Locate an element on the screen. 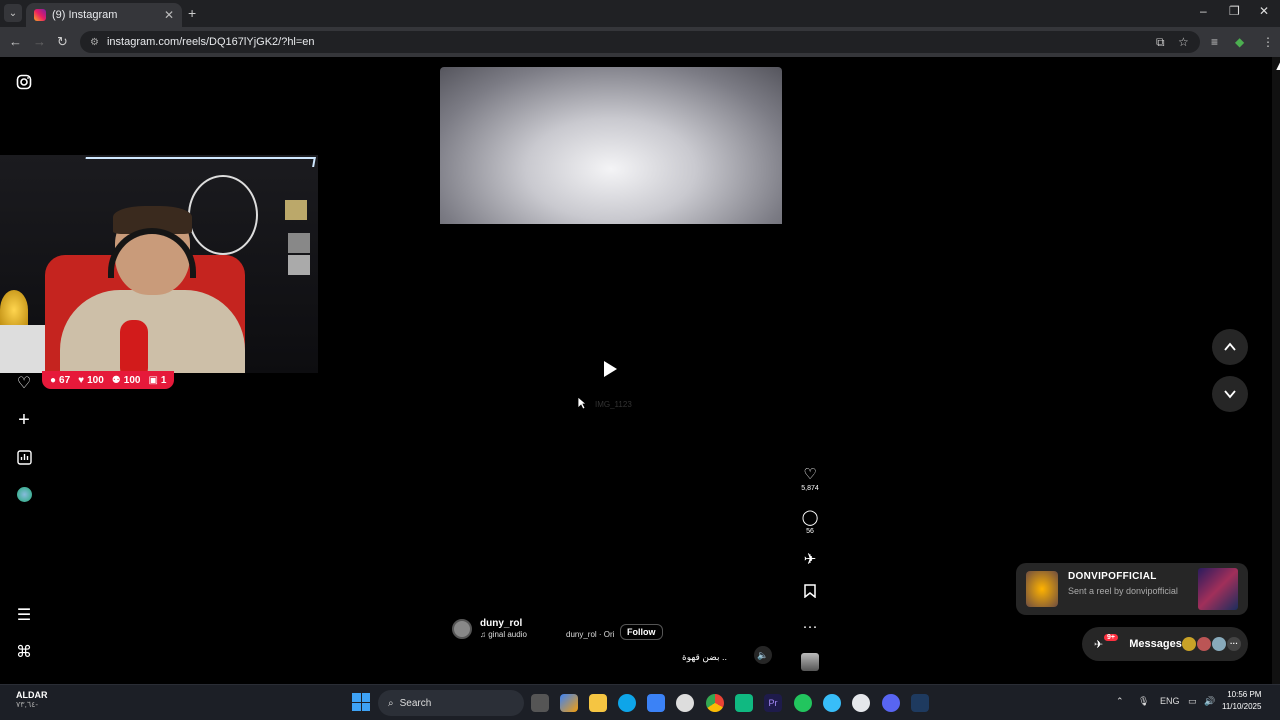  system-clock: 10:56 PM 11/10/2025 is located at coordinates (1241, 701).